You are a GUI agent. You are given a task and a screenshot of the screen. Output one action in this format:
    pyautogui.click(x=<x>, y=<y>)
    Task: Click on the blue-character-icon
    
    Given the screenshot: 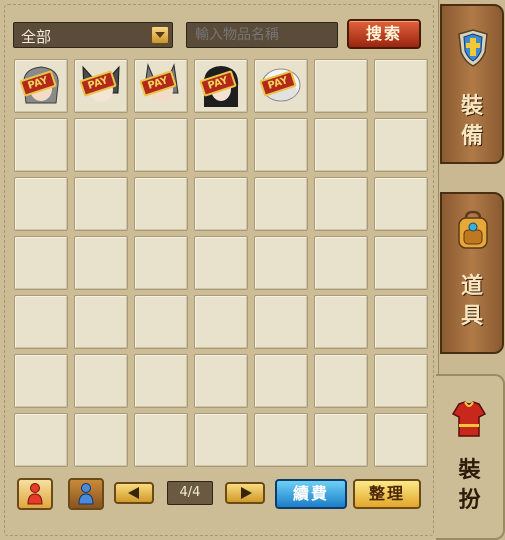 What is the action you would take?
    pyautogui.click(x=86, y=494)
    